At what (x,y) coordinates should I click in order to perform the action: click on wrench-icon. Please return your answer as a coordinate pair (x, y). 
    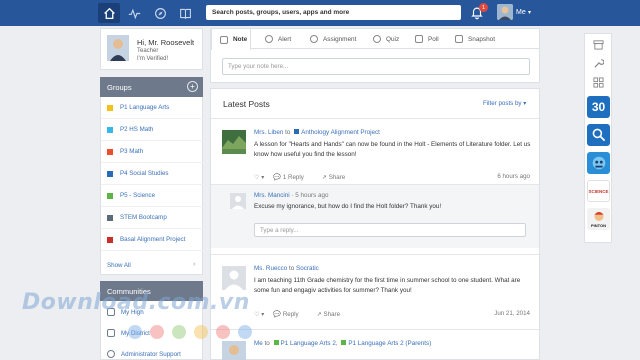
    Looking at the image, I should click on (598, 63).